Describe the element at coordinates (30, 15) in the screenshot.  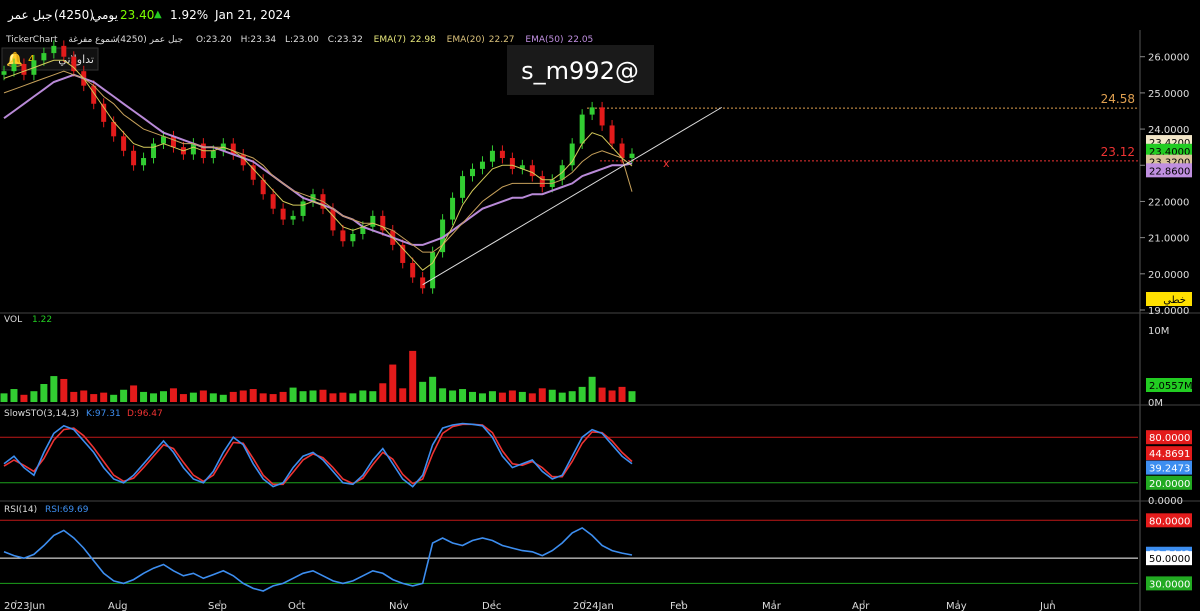
I see `stock-name: جبل عمر` at that location.